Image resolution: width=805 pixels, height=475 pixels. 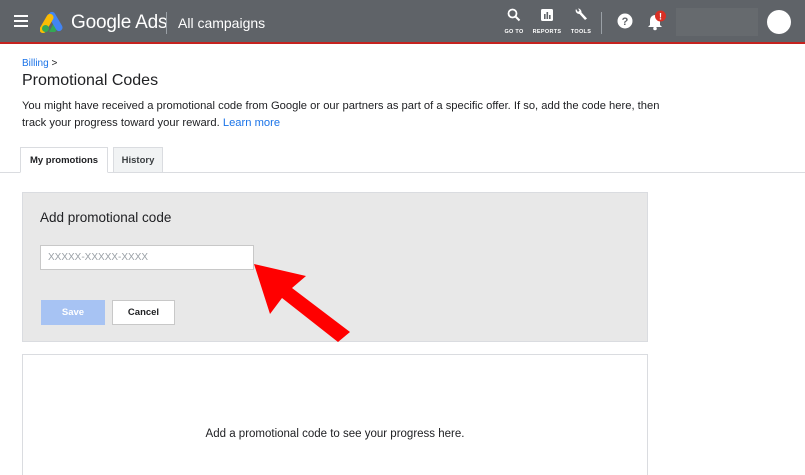 I want to click on campaign-scope-title: All campaigns, so click(x=221, y=23).